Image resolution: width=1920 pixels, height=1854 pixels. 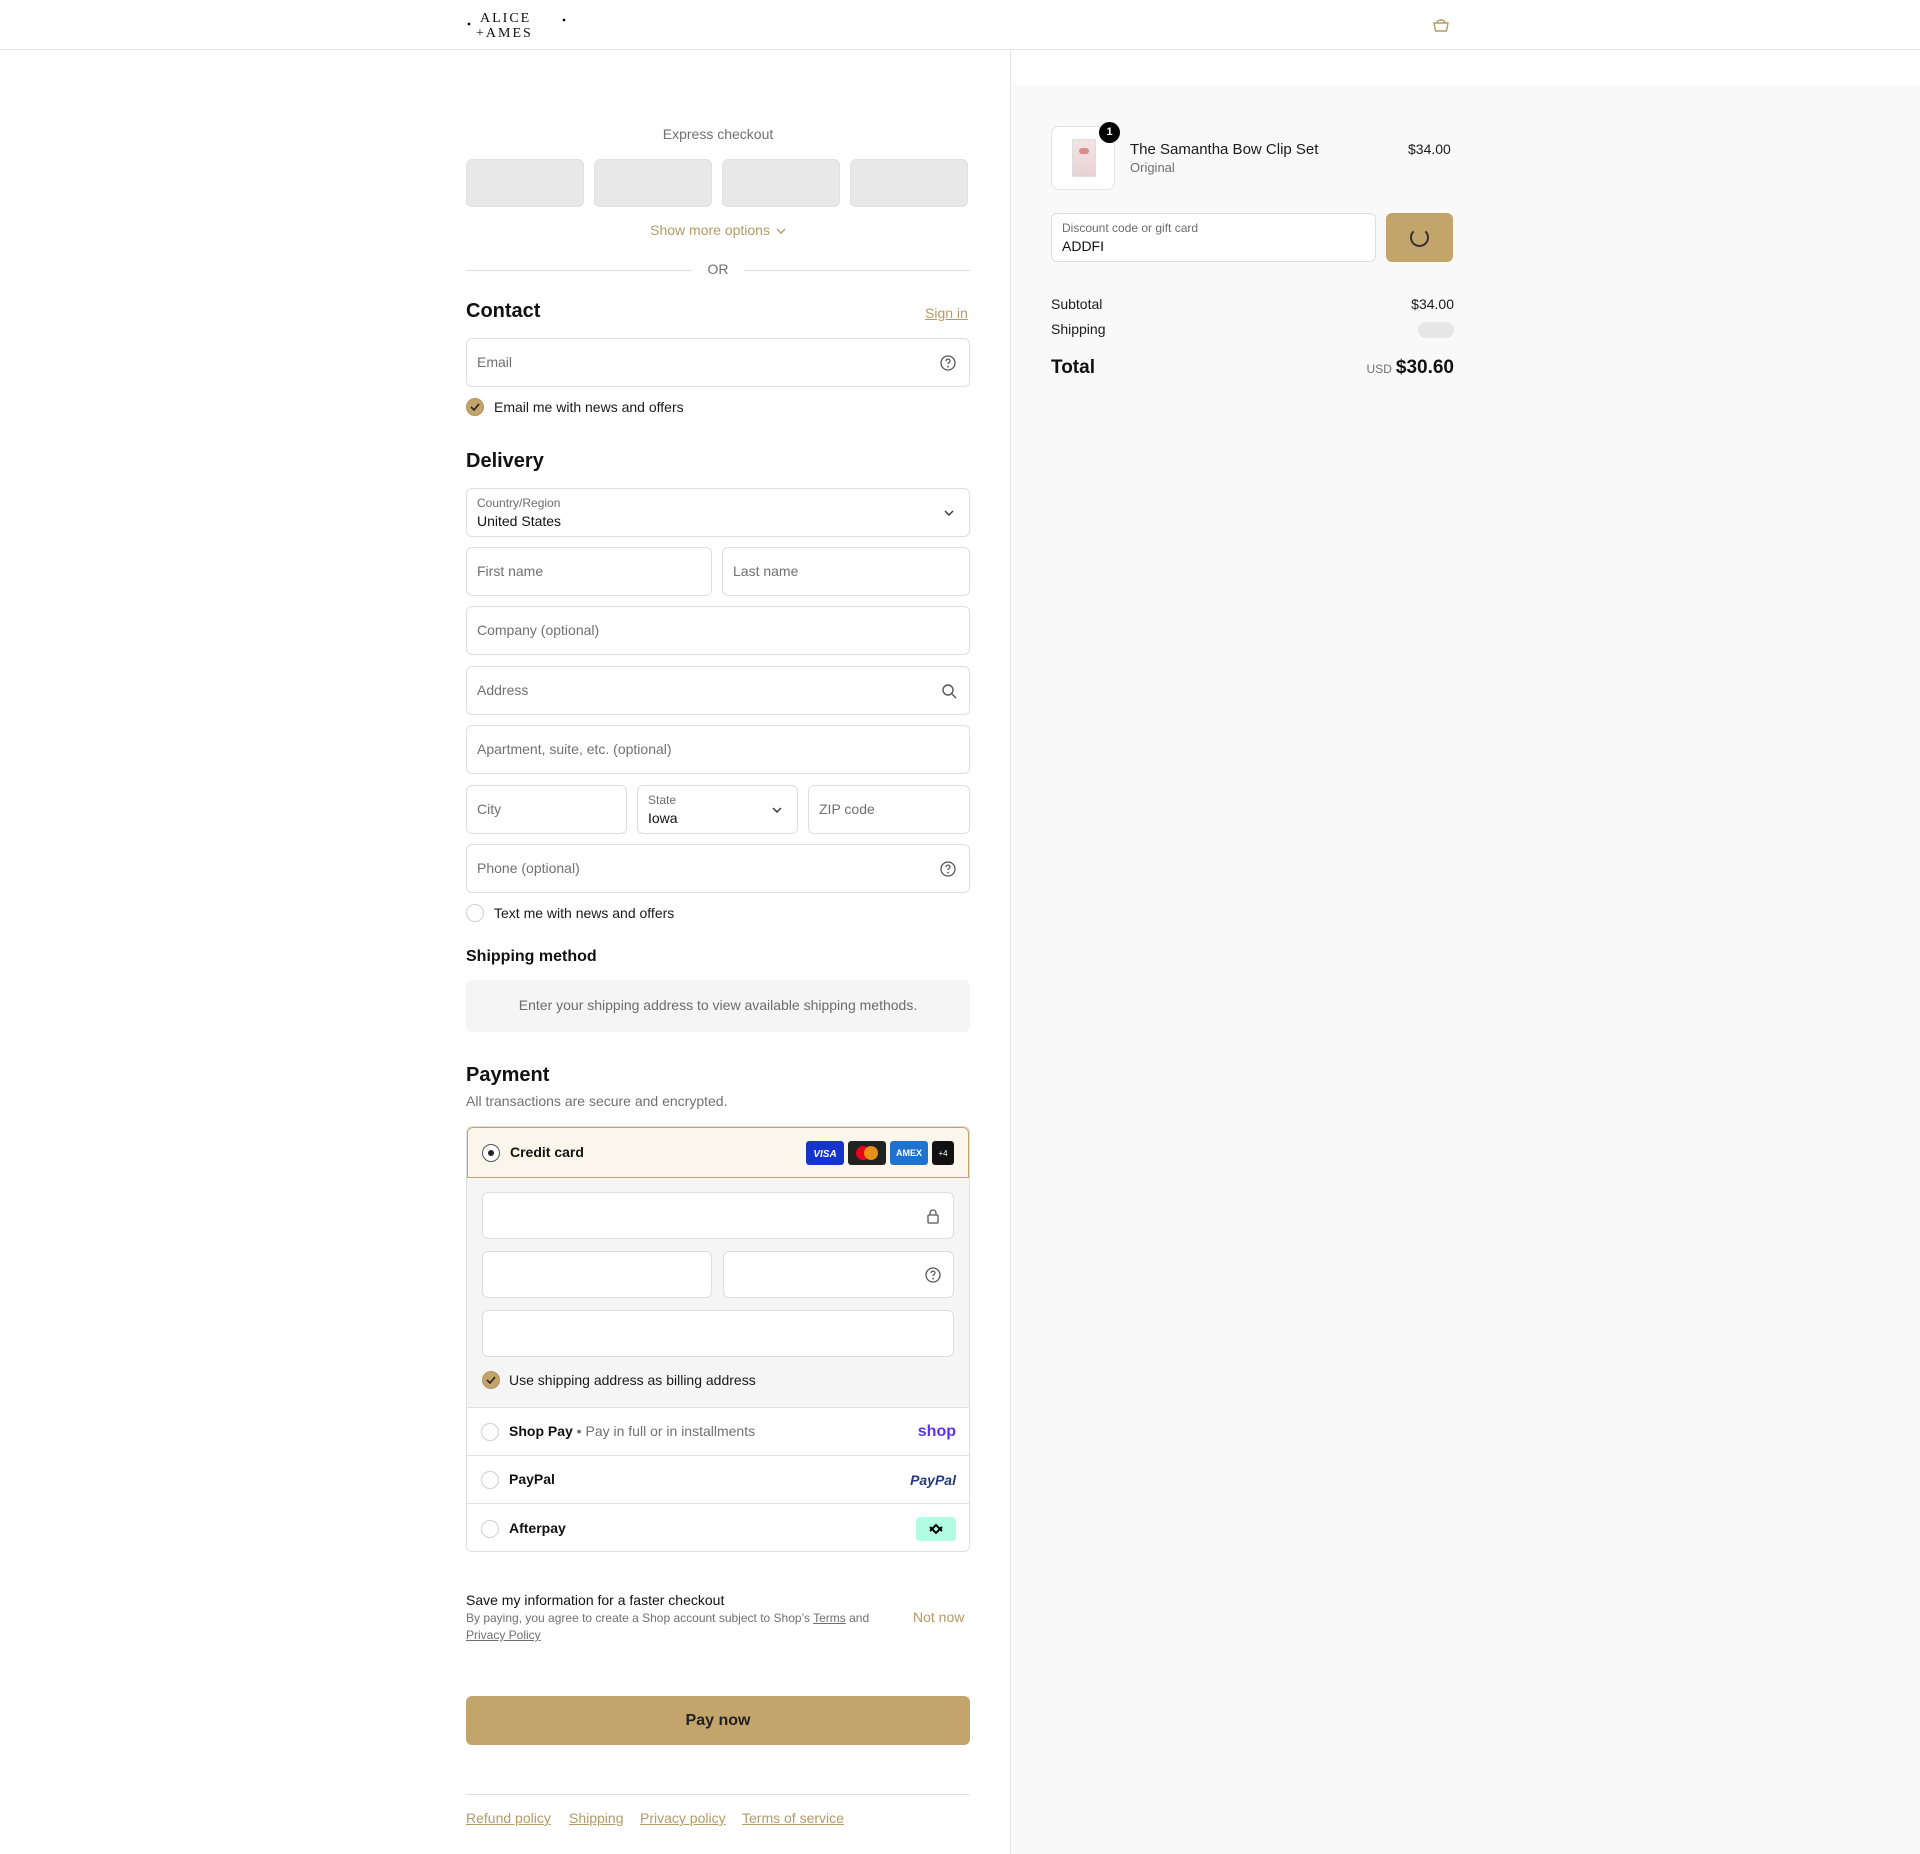 I want to click on loading-spinner-icon, so click(x=1419, y=237).